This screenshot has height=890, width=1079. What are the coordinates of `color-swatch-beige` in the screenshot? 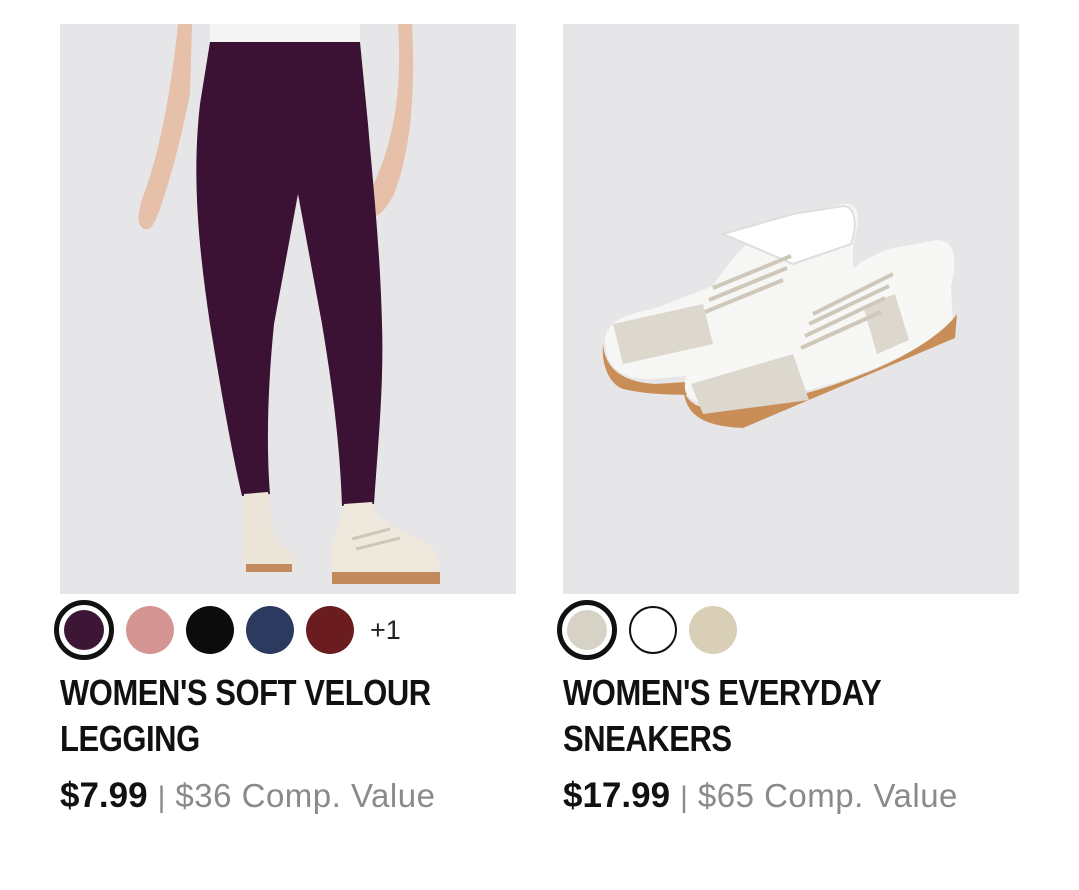 It's located at (713, 630).